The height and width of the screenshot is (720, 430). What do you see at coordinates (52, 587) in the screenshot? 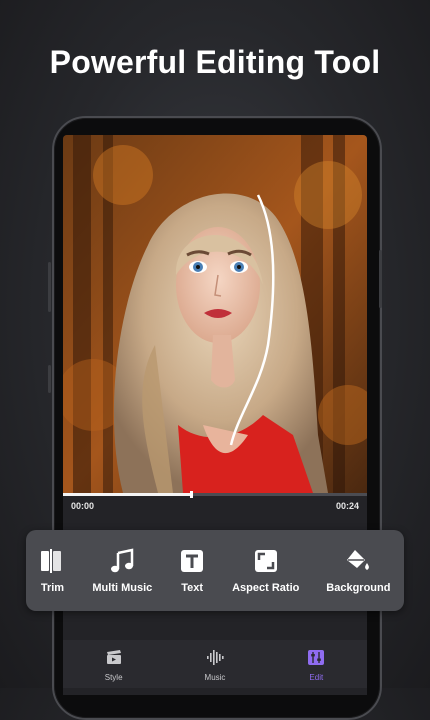
I see `trim-label: Trim` at bounding box center [52, 587].